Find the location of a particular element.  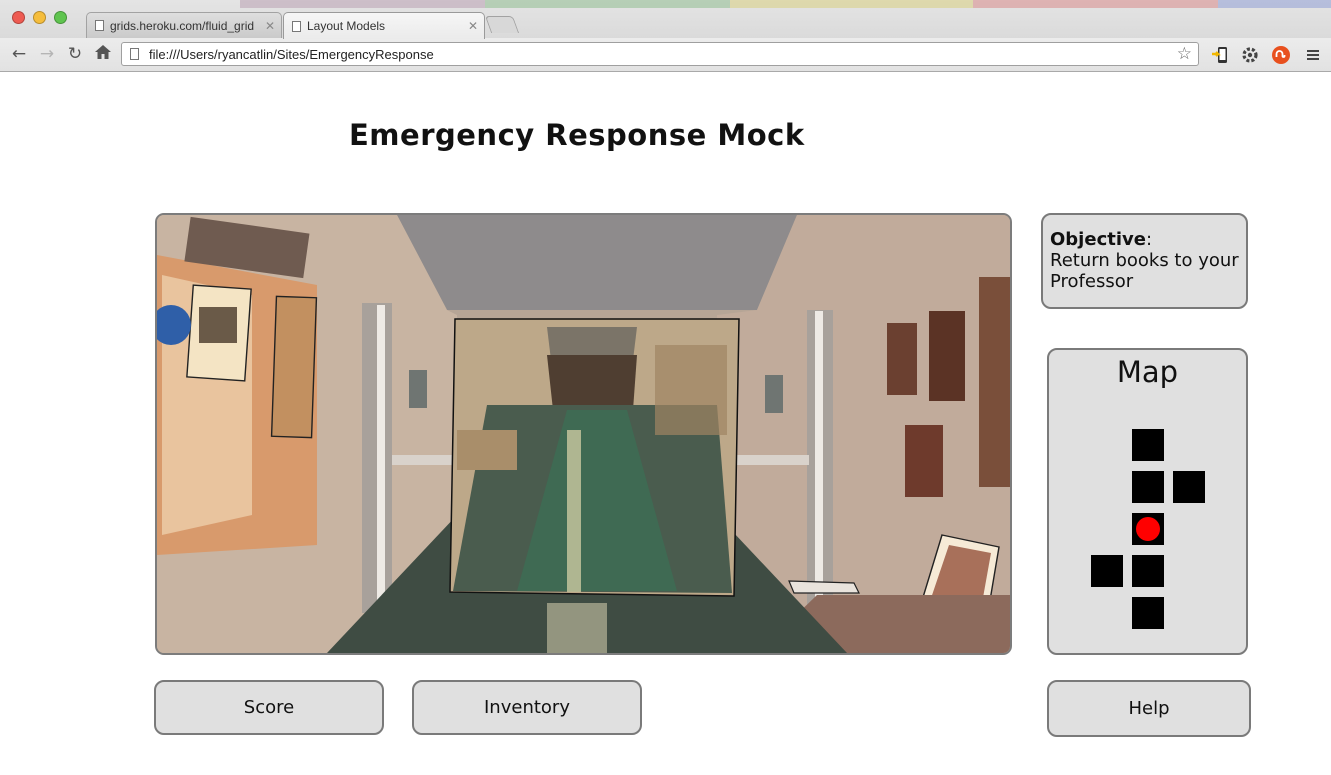

map-title: Map is located at coordinates (1147, 372).